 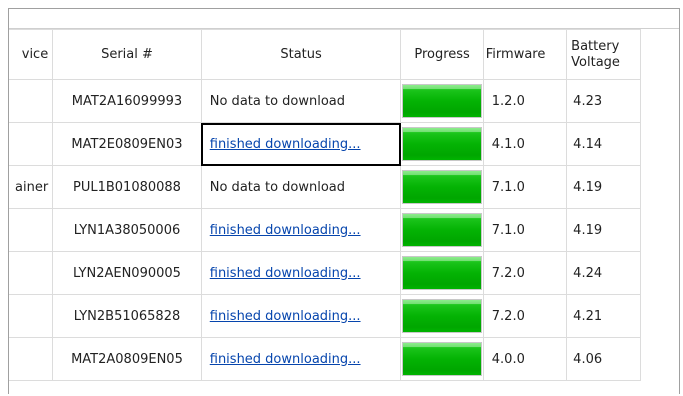 What do you see at coordinates (595, 62) in the screenshot?
I see `column-header-battery-line2: Voltage` at bounding box center [595, 62].